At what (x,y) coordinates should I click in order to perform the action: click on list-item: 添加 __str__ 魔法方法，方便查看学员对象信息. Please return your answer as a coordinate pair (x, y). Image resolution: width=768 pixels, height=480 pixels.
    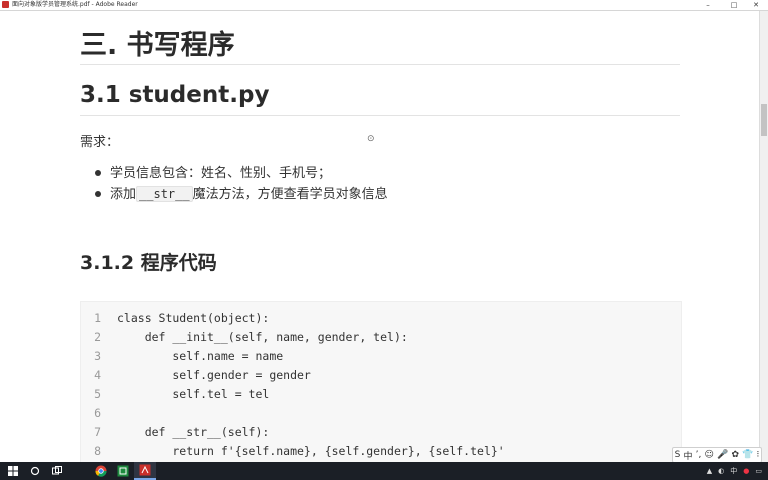
    Looking at the image, I should click on (241, 192).